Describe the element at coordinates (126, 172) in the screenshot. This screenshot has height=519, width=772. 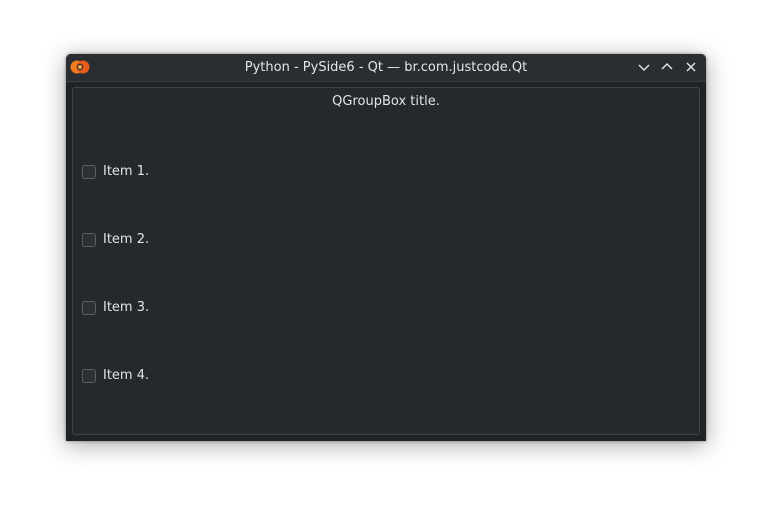
I see `checkbox-label: Item 1.` at that location.